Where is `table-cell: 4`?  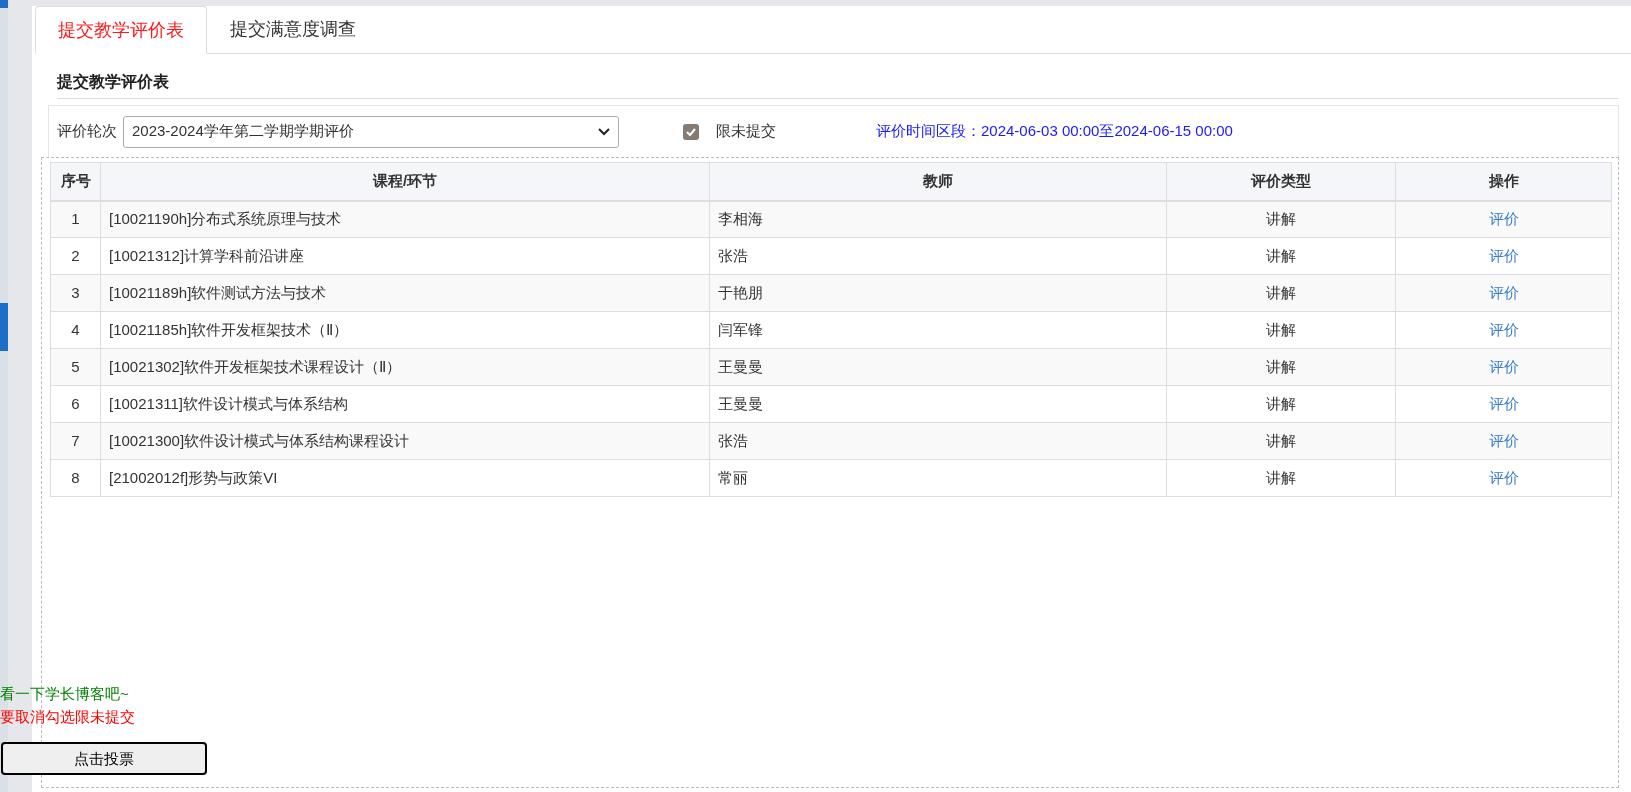 table-cell: 4 is located at coordinates (75, 330).